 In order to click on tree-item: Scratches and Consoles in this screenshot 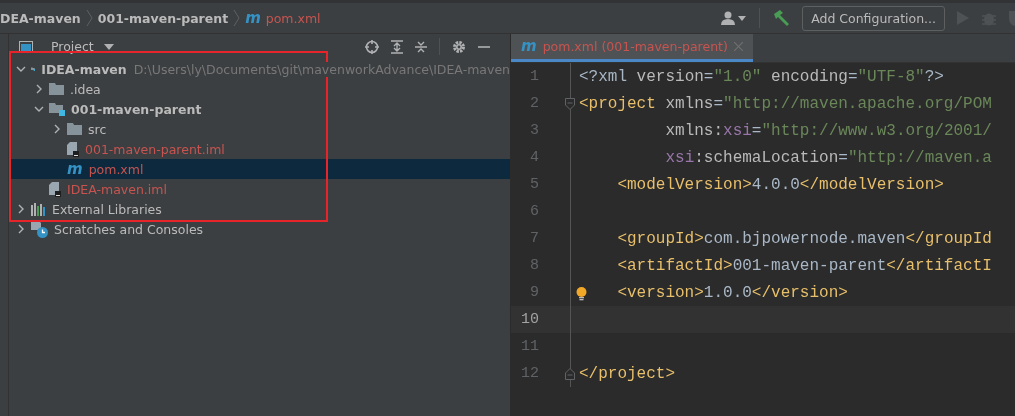, I will do `click(259, 229)`.